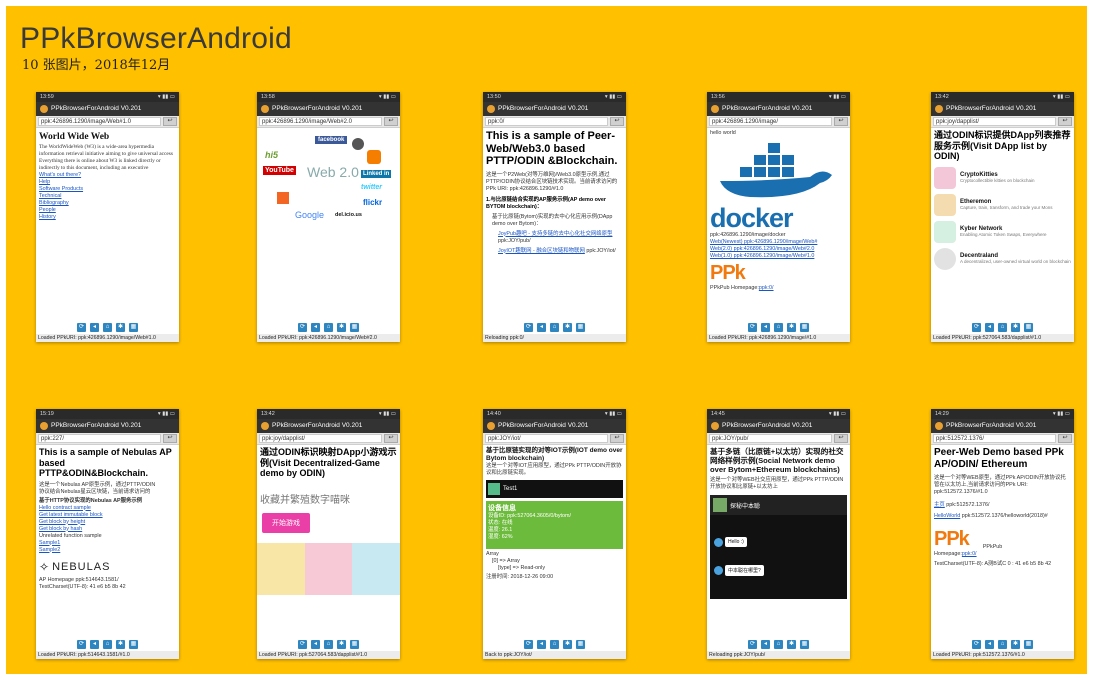 The image size is (1093, 680). I want to click on url-input: ppk:426896.1290/image/, so click(770, 121).